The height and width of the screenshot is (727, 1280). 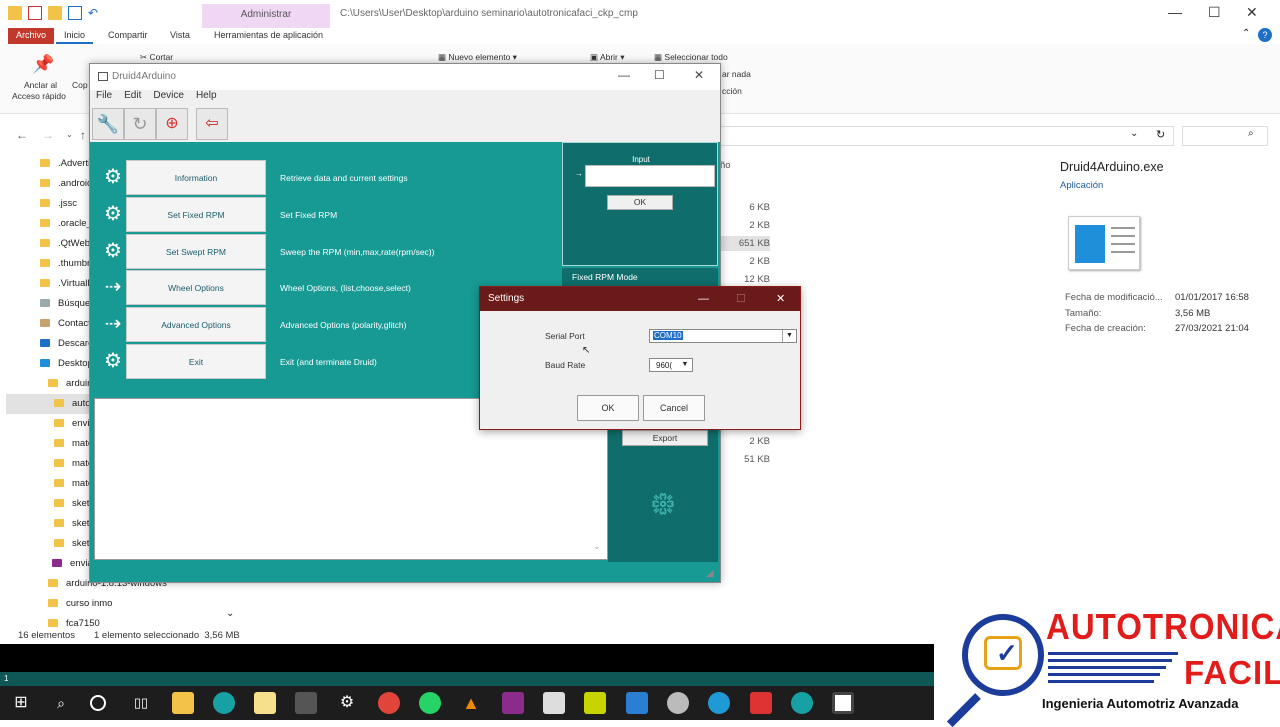 What do you see at coordinates (674, 408) in the screenshot?
I see `cancel-button: Cancel` at bounding box center [674, 408].